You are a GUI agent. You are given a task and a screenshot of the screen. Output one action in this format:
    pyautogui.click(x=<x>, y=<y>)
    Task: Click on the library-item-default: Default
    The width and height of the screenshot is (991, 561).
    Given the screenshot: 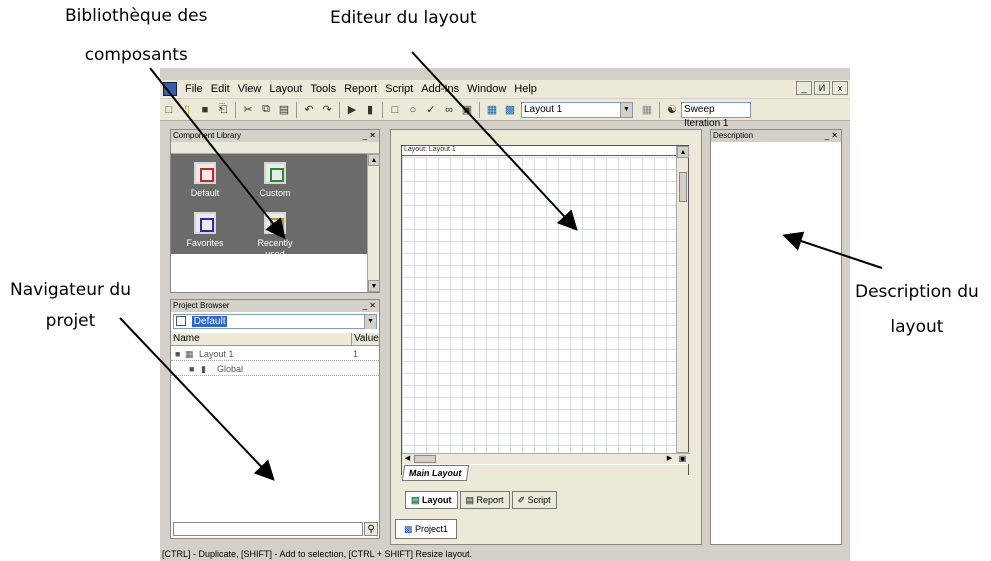 What is the action you would take?
    pyautogui.click(x=205, y=180)
    